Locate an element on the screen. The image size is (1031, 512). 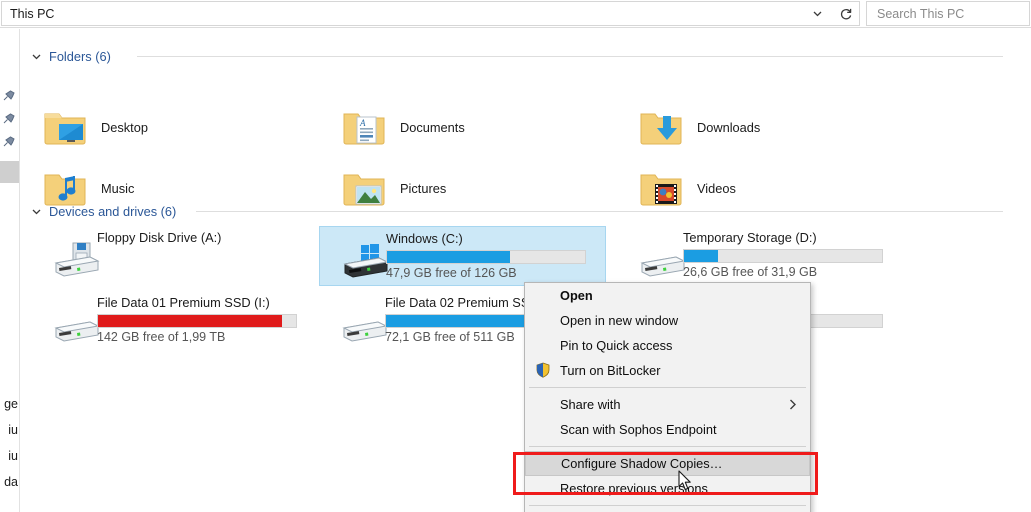
navigation-pane: ge iu iu da is located at coordinates (10, 270).